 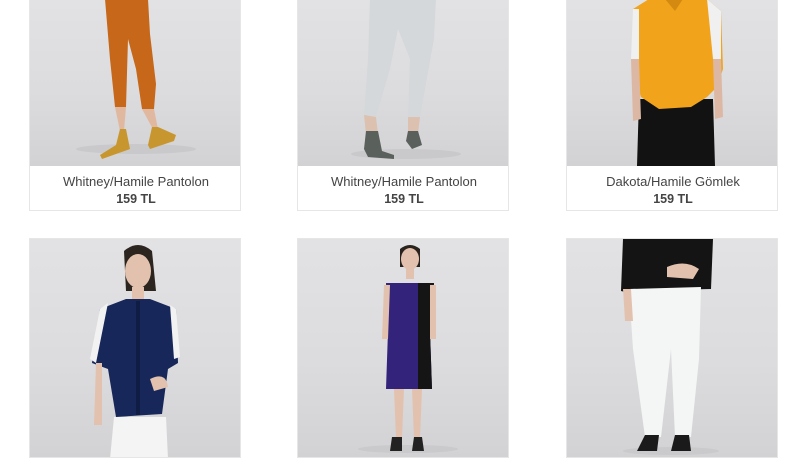 I want to click on light-grey-pants-photo, so click(x=406, y=79).